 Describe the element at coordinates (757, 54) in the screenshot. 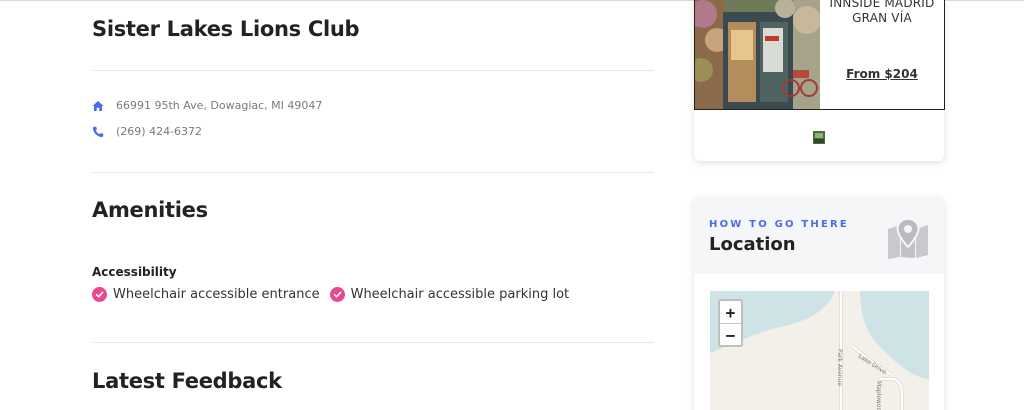

I see `hotel-photo` at that location.